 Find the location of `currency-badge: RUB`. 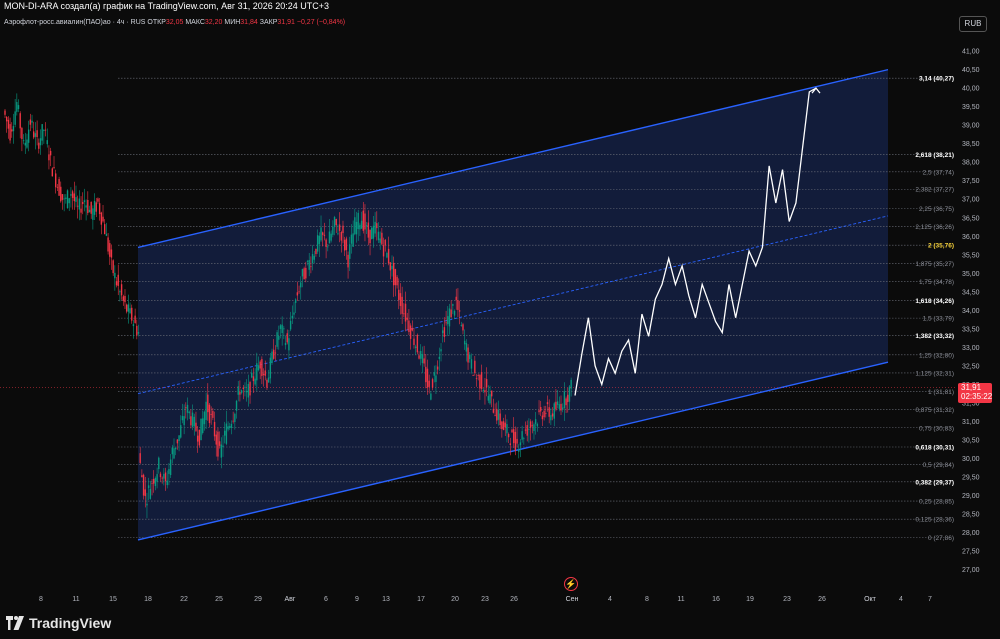

currency-badge: RUB is located at coordinates (973, 24).